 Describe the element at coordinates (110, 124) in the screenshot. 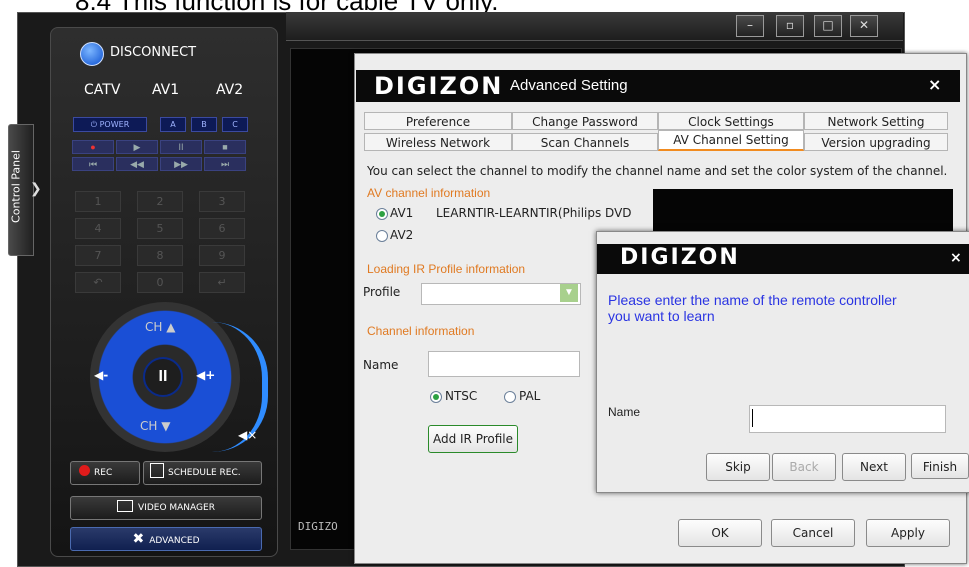

I see `power-button: ⏻ POWER` at that location.